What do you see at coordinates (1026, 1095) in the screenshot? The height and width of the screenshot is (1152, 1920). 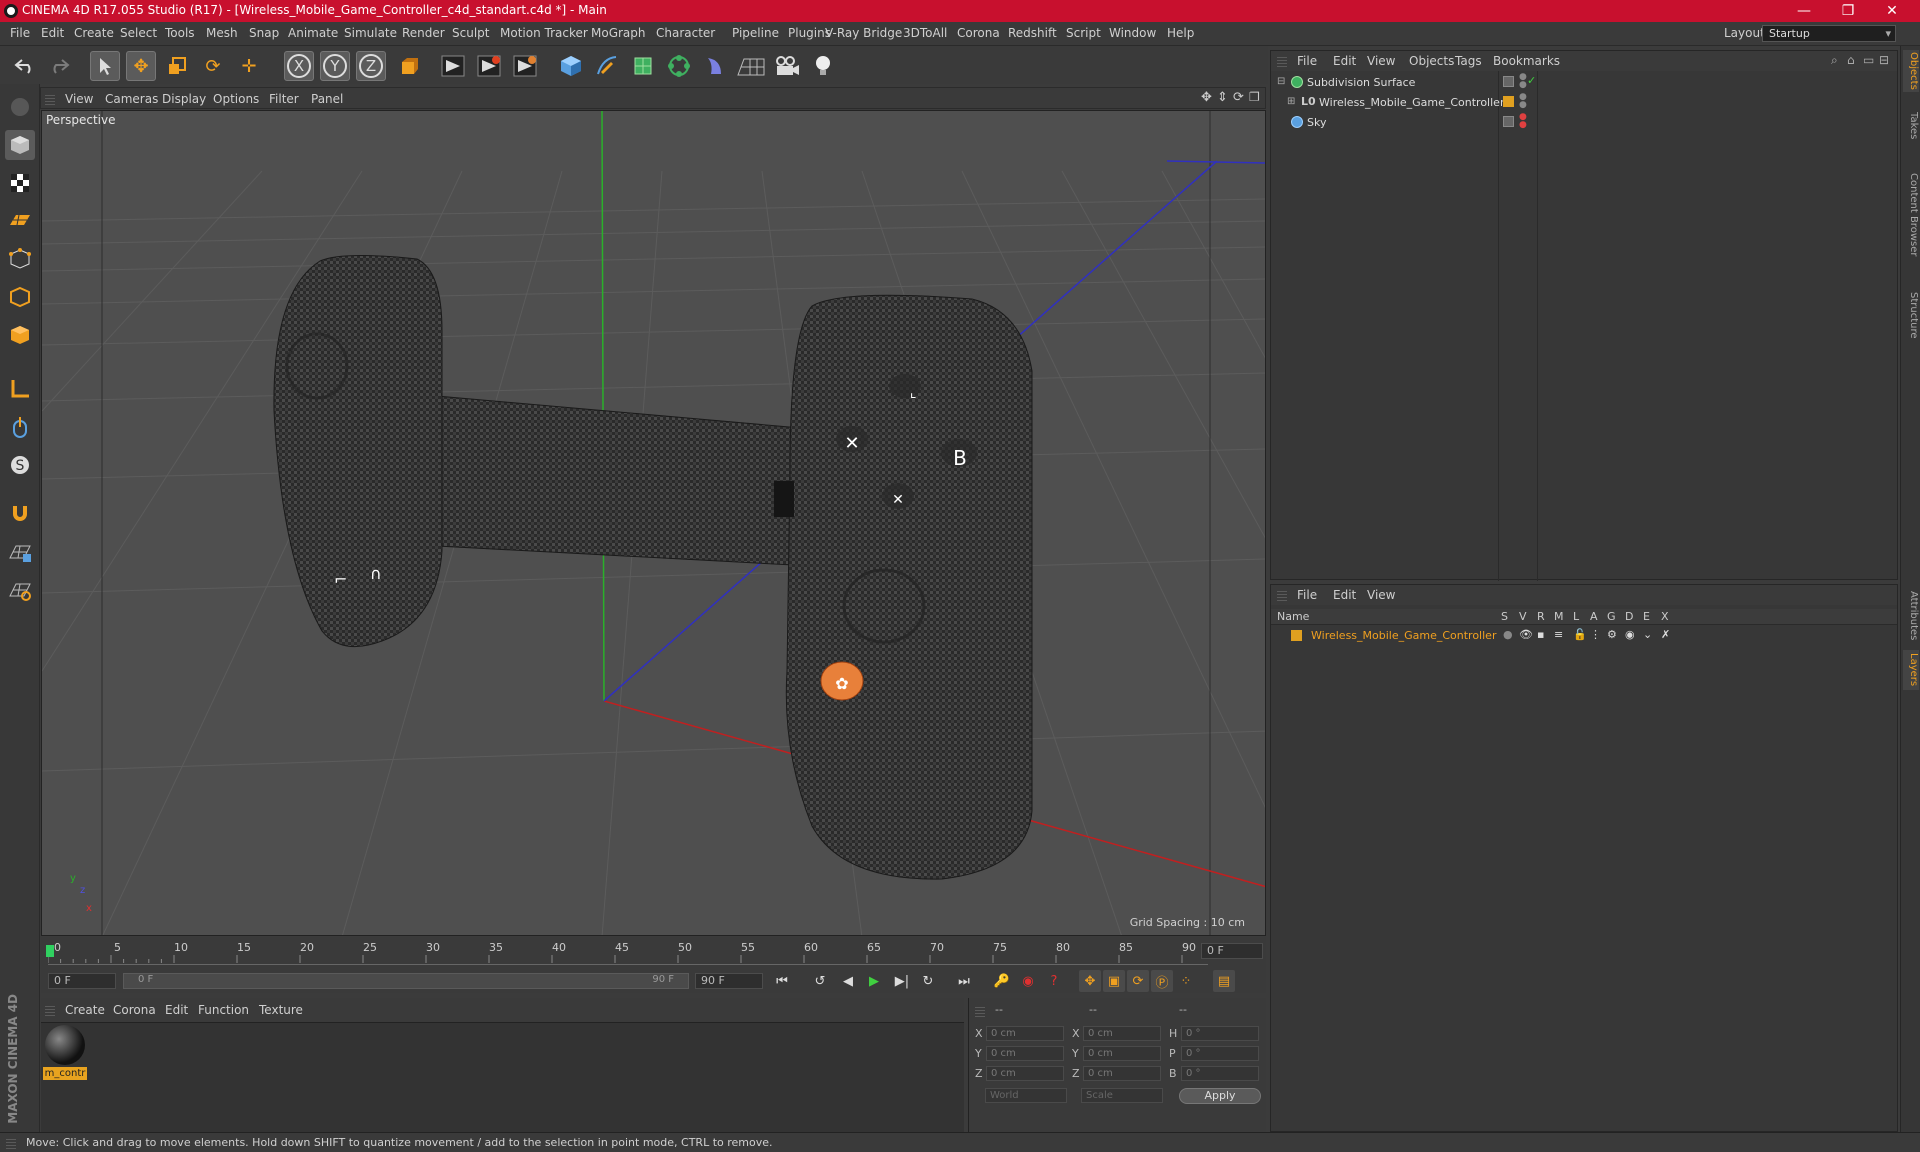 I see `coord-space-select: World` at bounding box center [1026, 1095].